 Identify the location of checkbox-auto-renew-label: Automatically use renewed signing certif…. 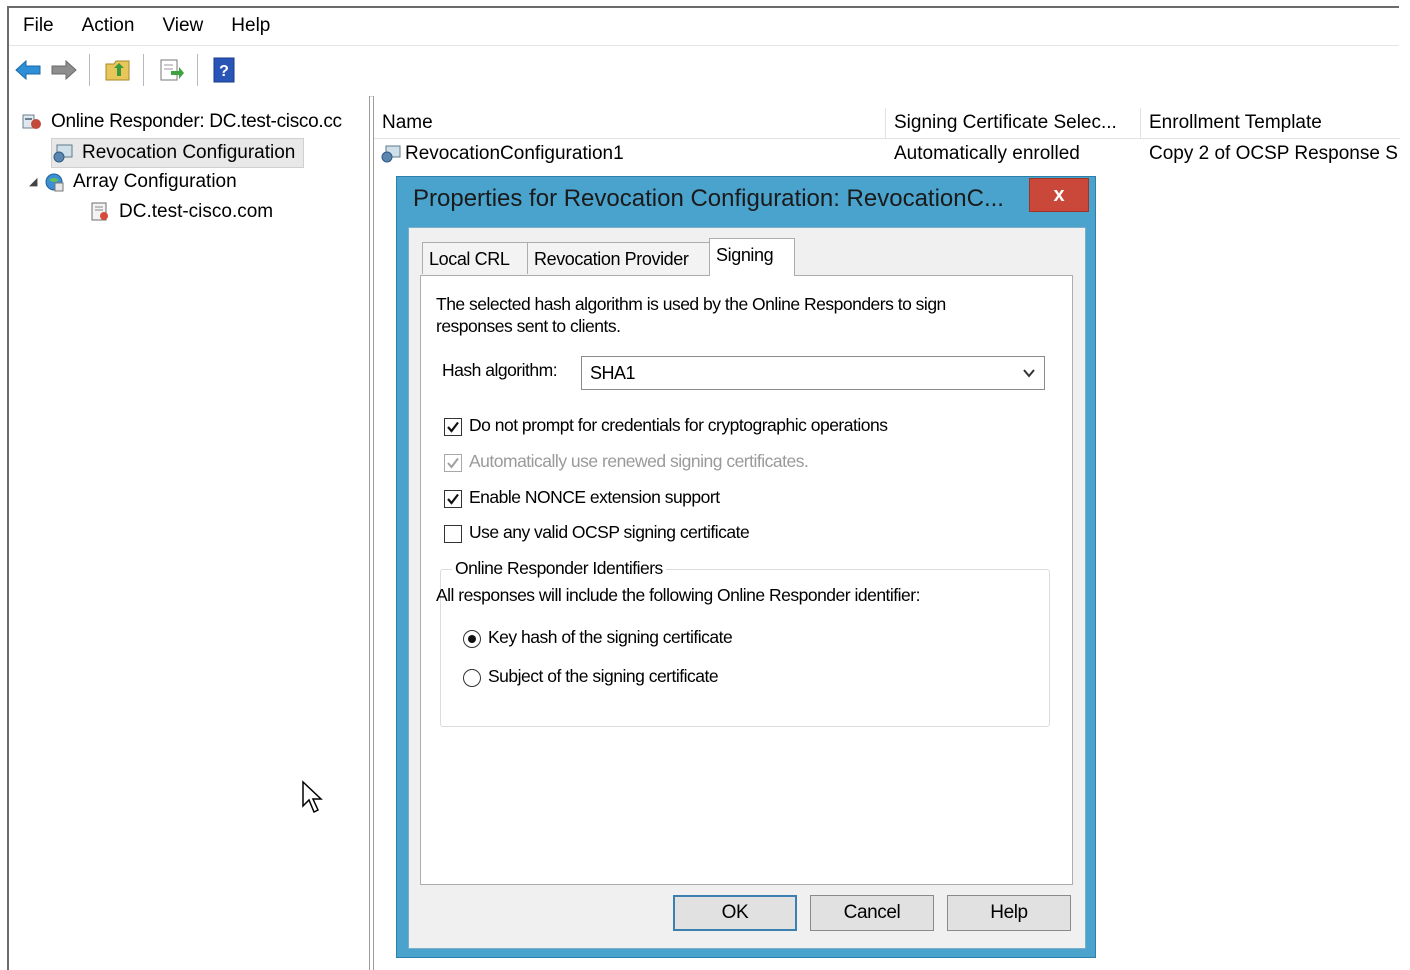
(639, 461).